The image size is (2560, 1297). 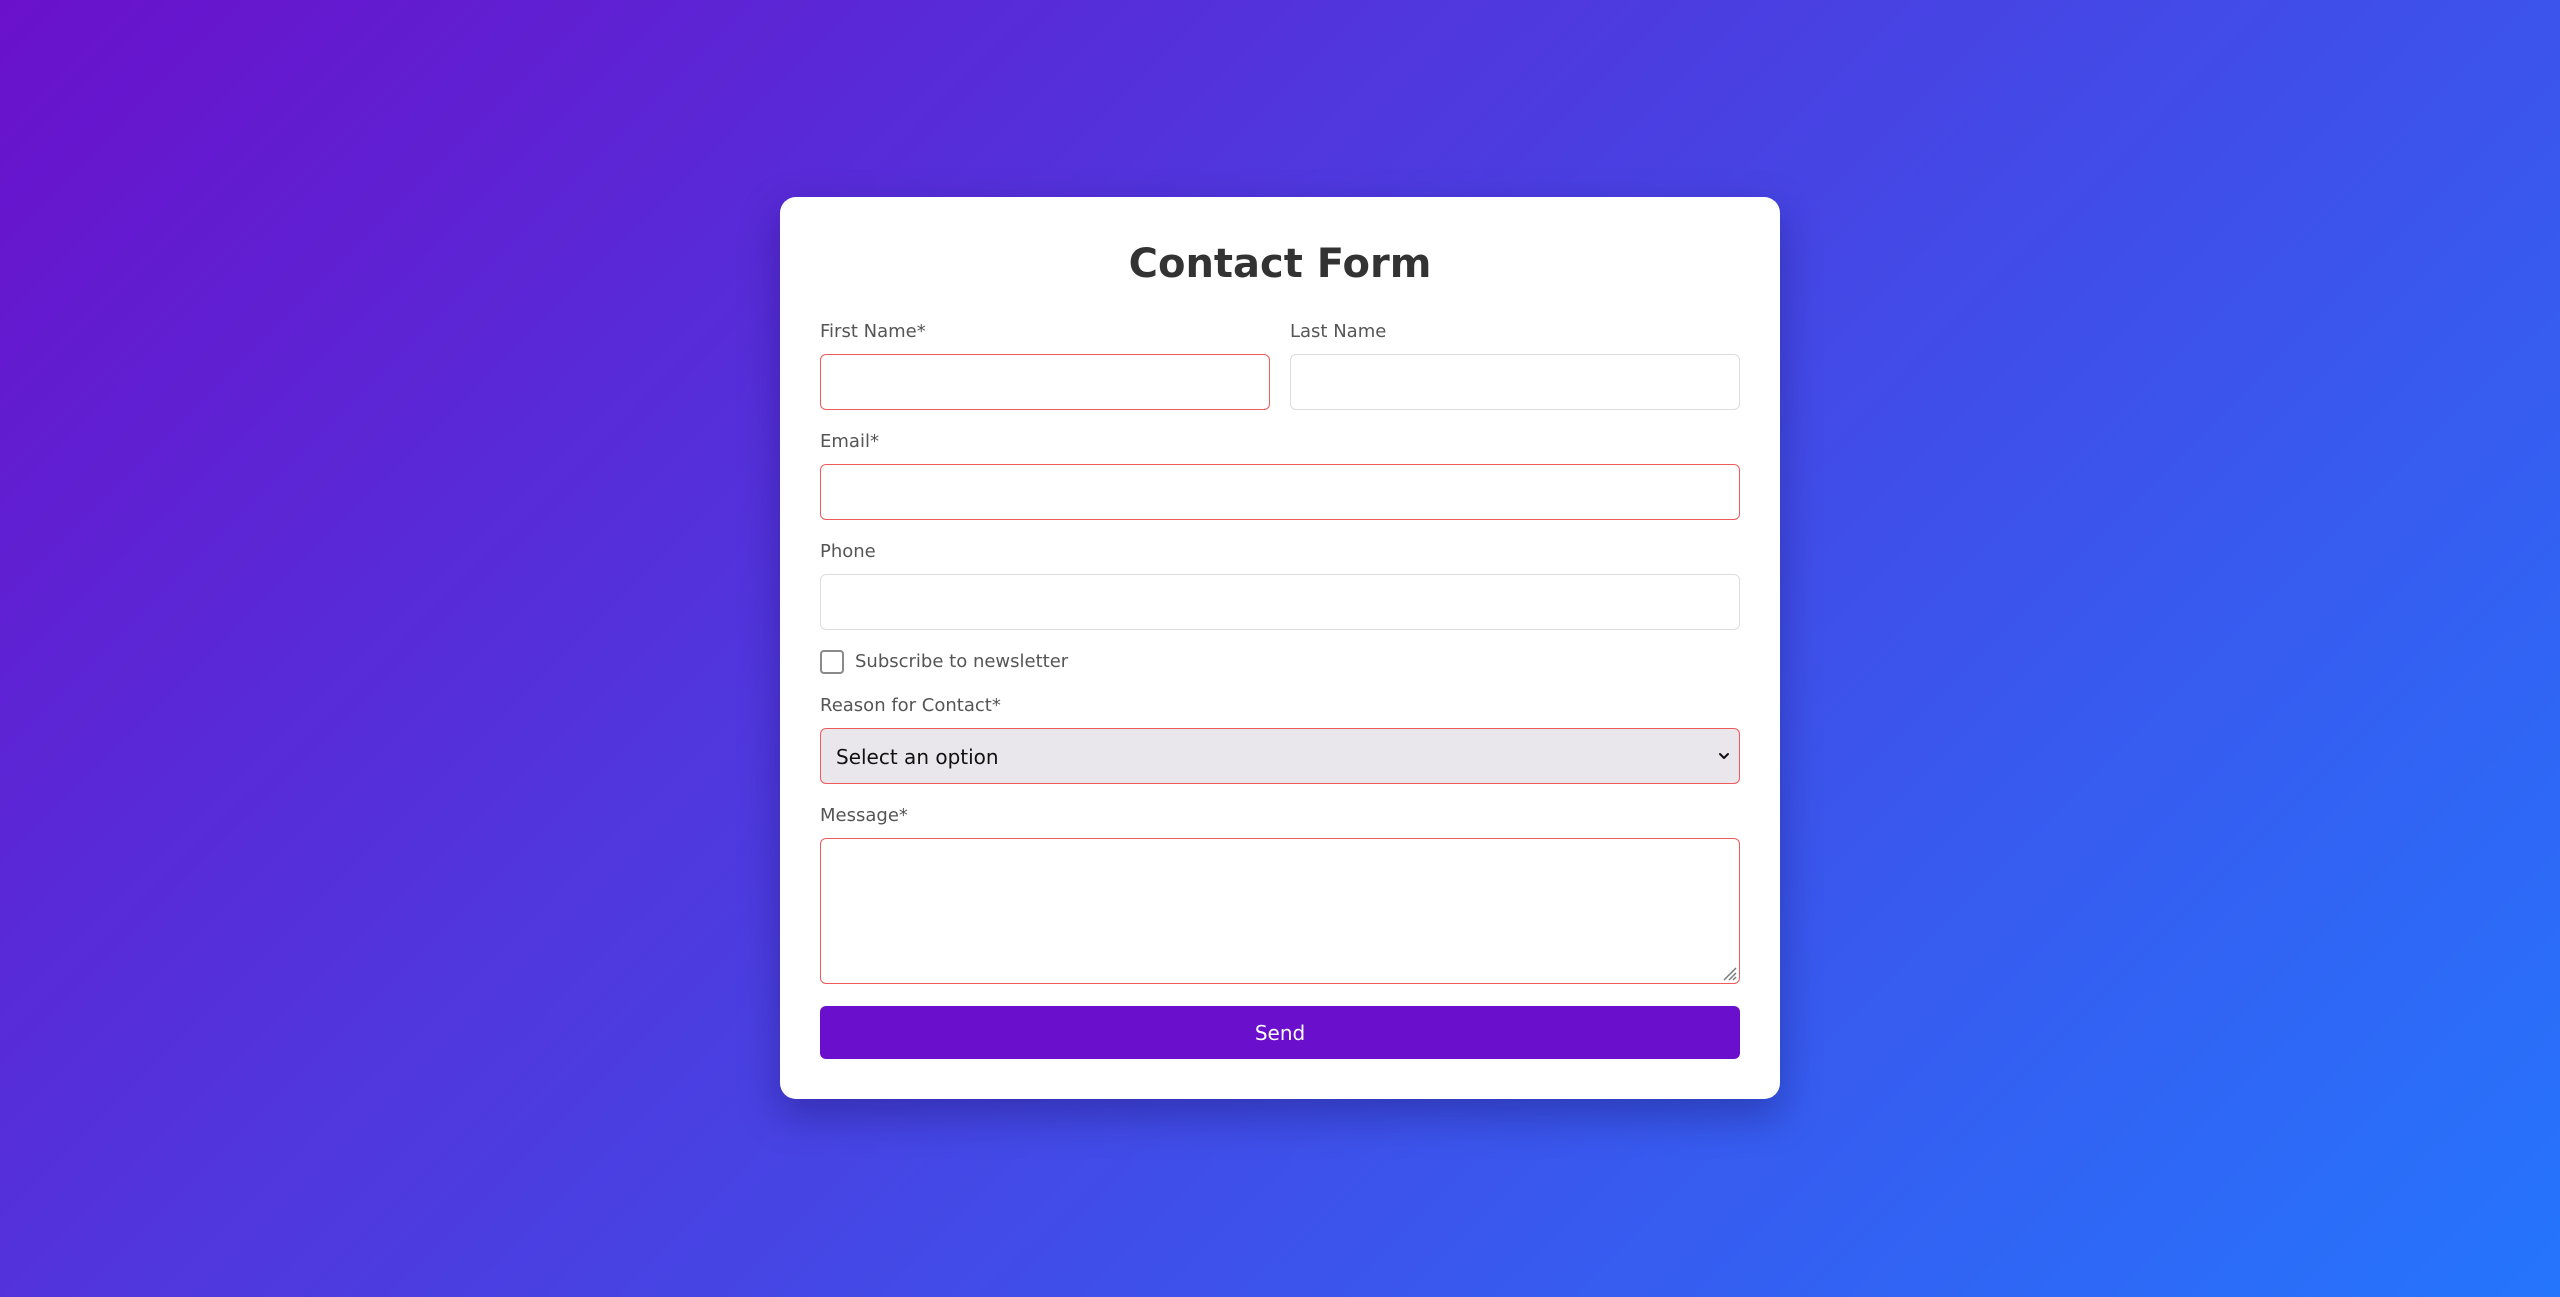 What do you see at coordinates (848, 551) in the screenshot?
I see `phone-label: Phone` at bounding box center [848, 551].